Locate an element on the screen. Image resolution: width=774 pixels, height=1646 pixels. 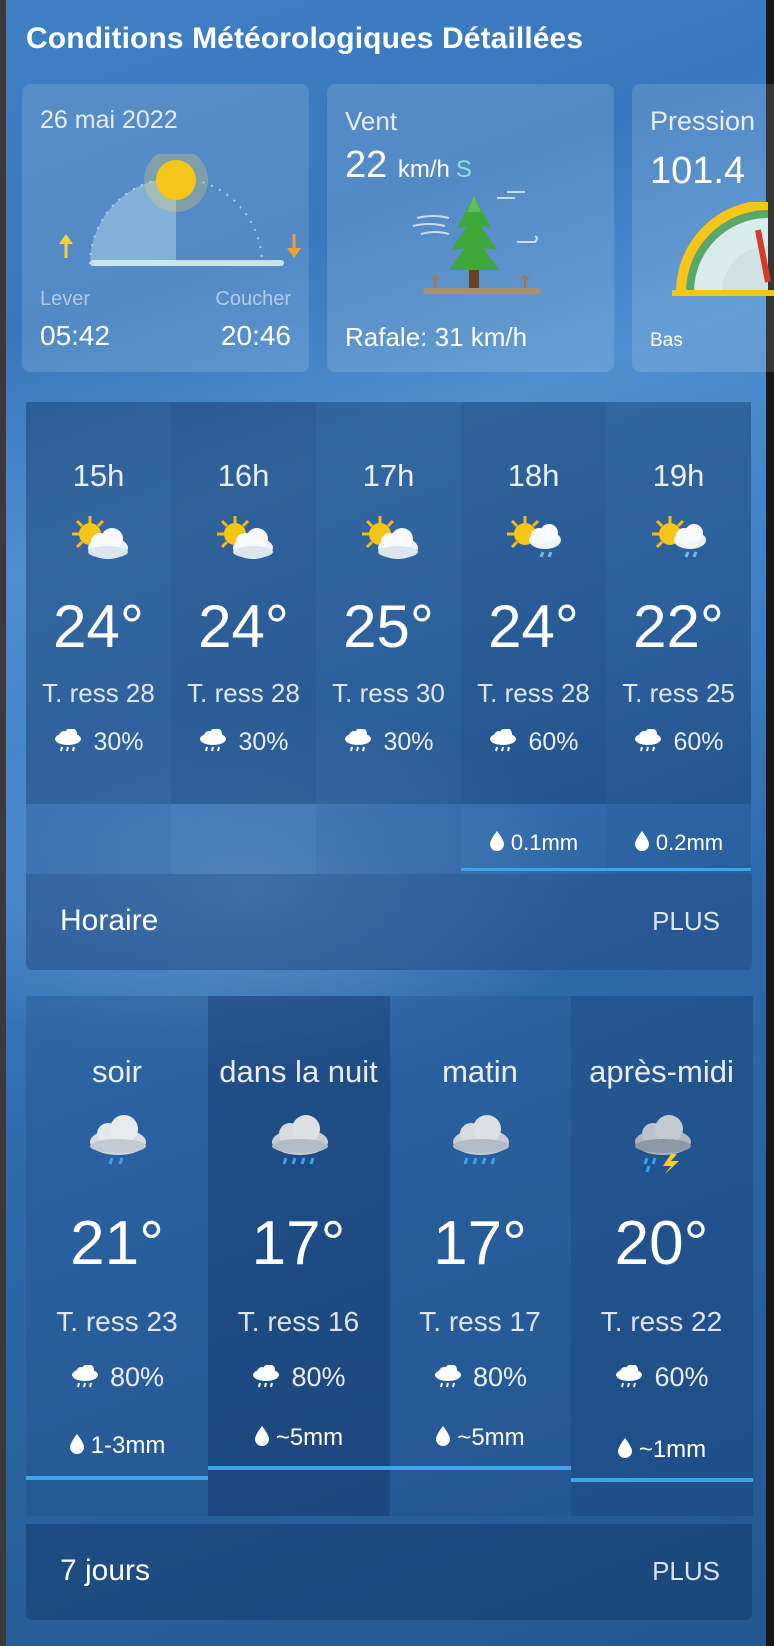
pressure-low-label: Bas is located at coordinates (666, 340).